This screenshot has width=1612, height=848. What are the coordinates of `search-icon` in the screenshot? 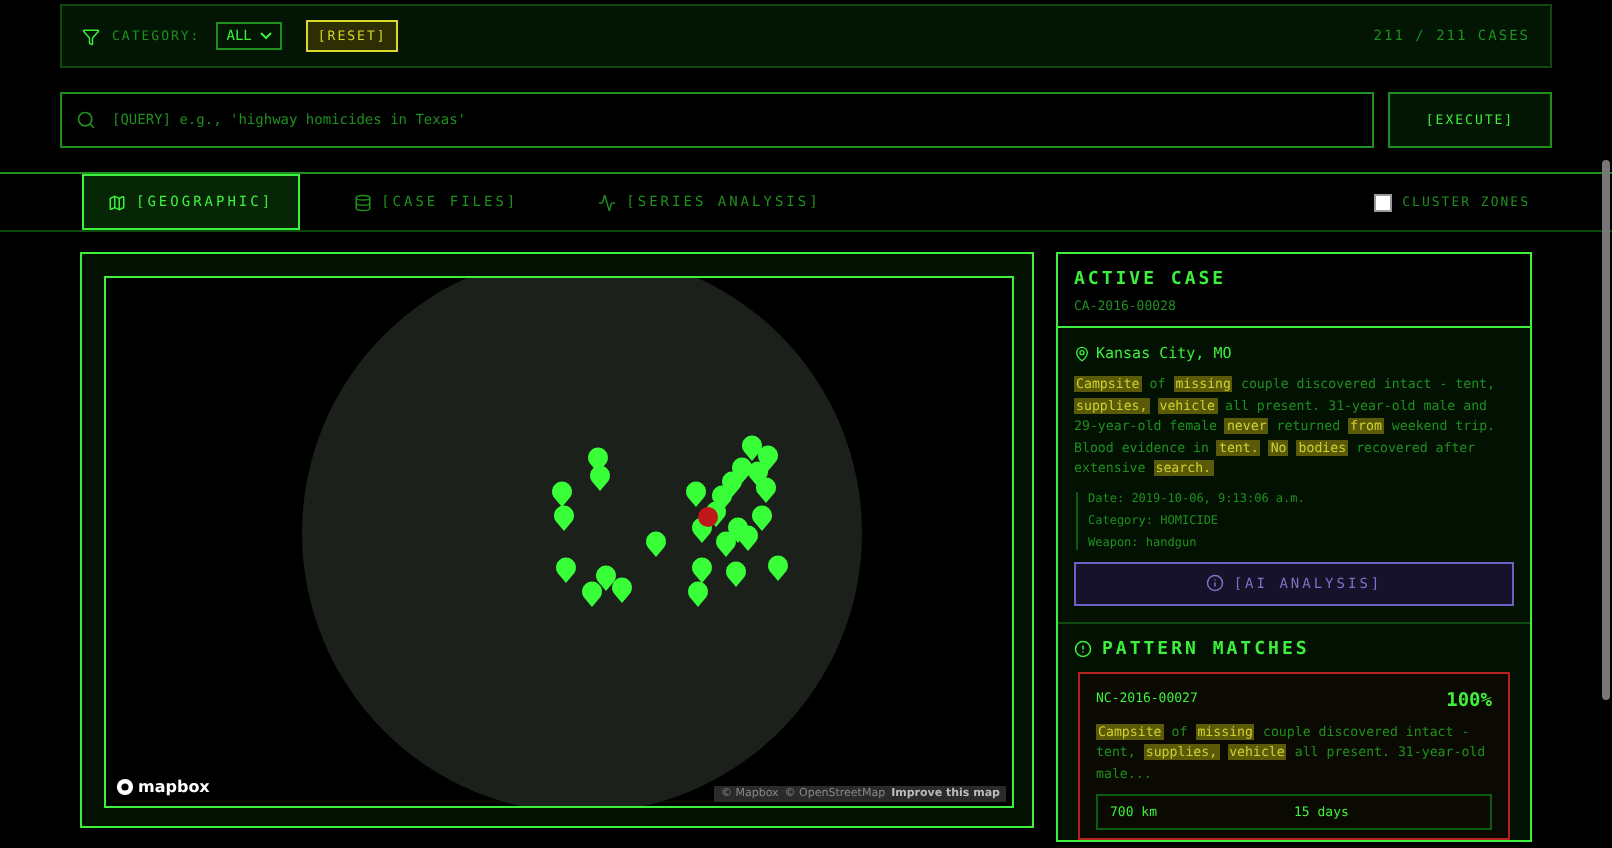 It's located at (86, 120).